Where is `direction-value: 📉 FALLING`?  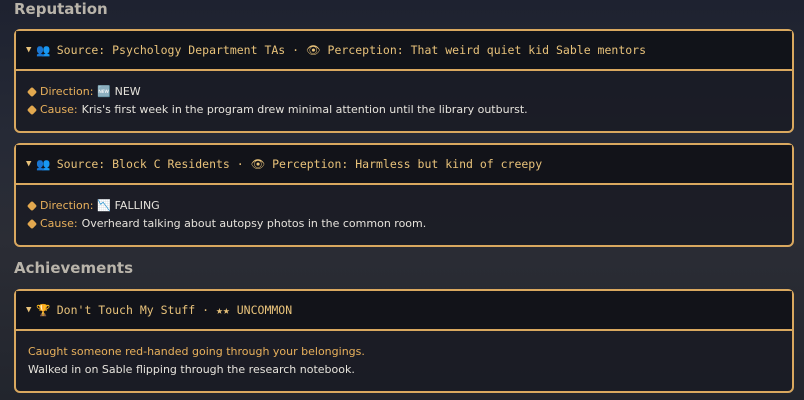
direction-value: 📉 FALLING is located at coordinates (128, 205).